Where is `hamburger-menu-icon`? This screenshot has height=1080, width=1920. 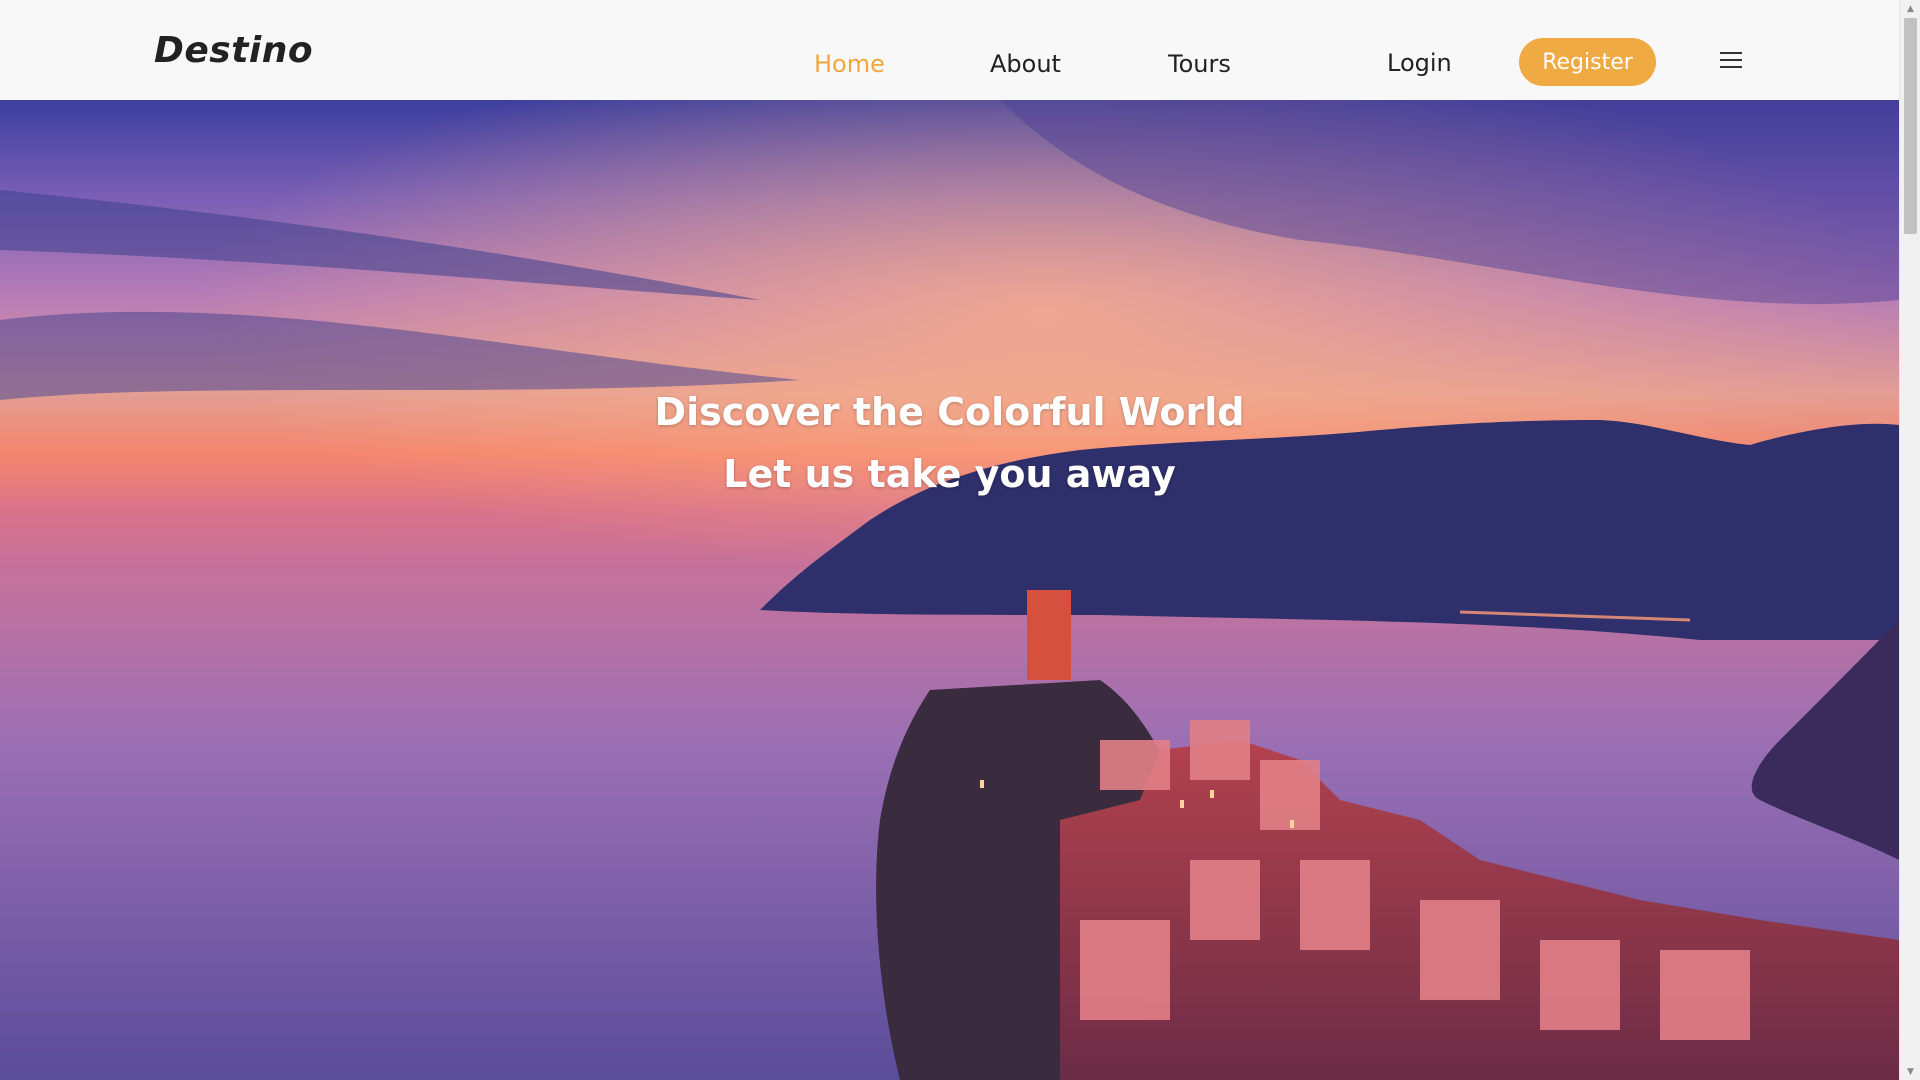
hamburger-menu-icon is located at coordinates (1731, 61).